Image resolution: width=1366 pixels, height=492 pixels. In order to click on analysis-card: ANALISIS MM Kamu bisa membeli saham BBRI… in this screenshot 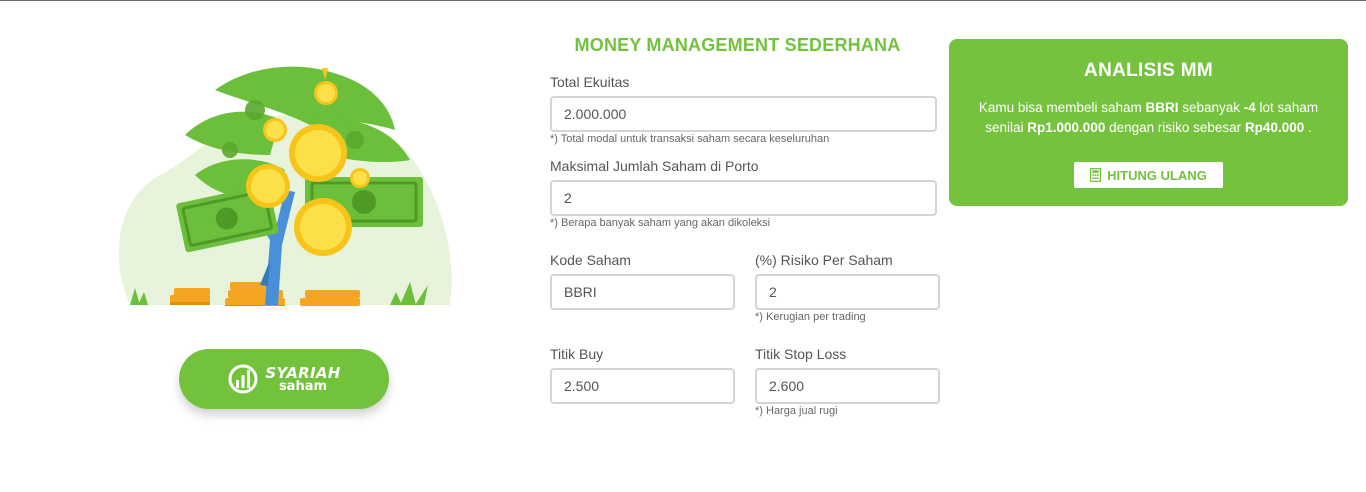, I will do `click(1148, 122)`.